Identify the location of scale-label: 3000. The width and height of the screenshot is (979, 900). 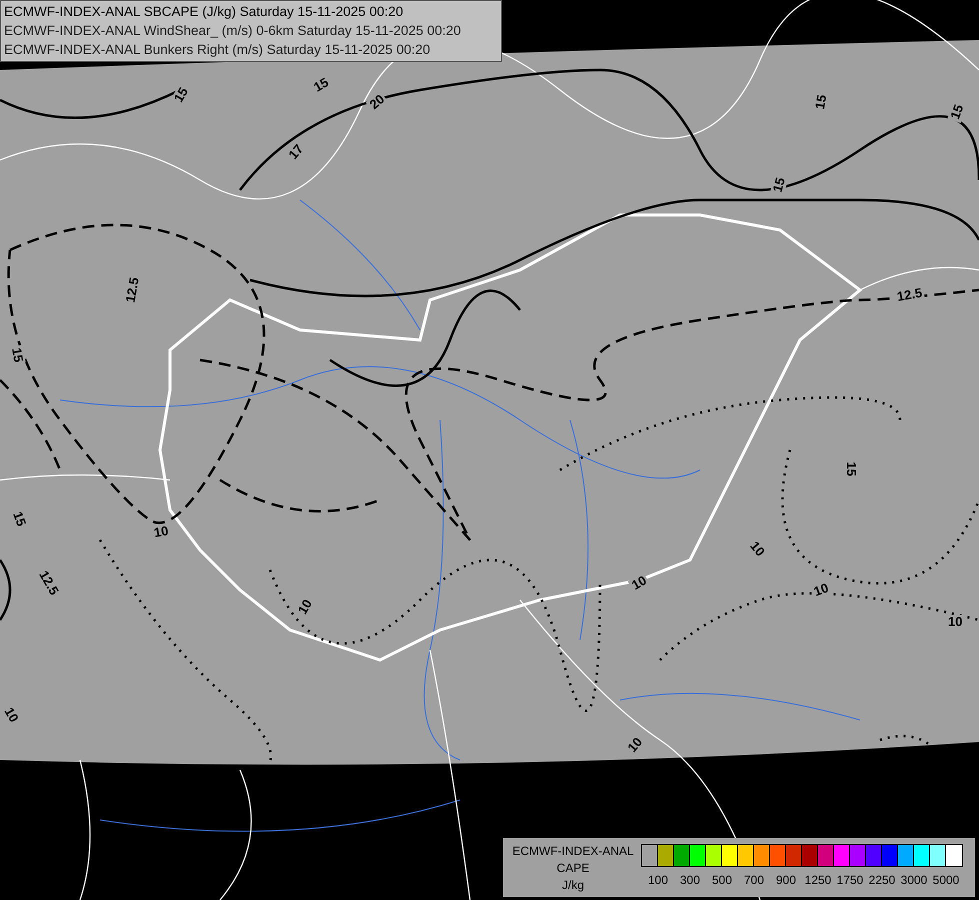
(914, 880).